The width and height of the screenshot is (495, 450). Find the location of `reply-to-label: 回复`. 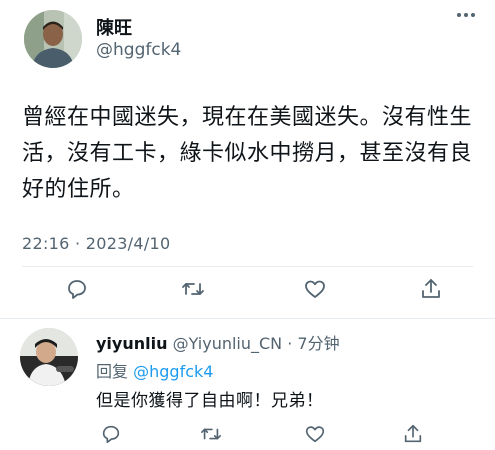

reply-to-label: 回复 is located at coordinates (112, 371).